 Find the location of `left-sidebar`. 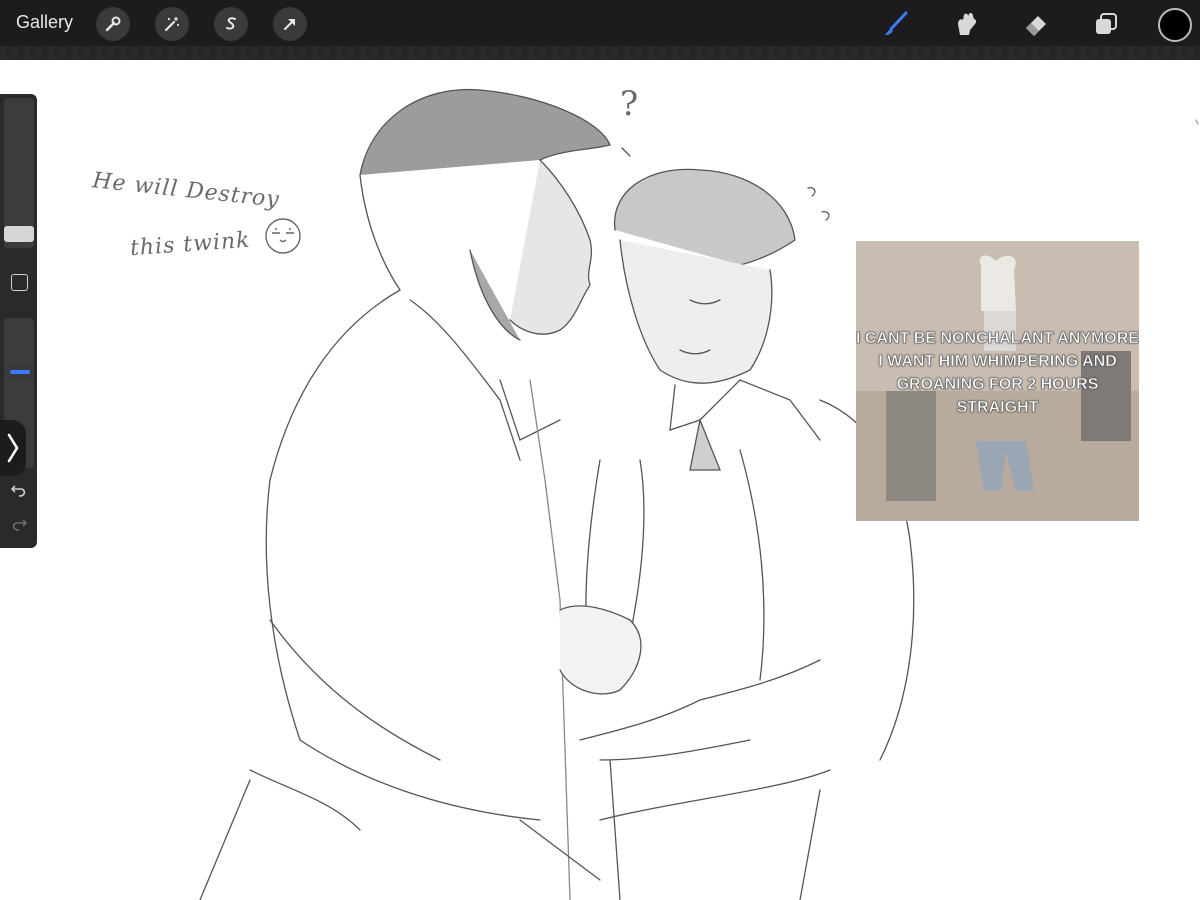

left-sidebar is located at coordinates (18, 321).